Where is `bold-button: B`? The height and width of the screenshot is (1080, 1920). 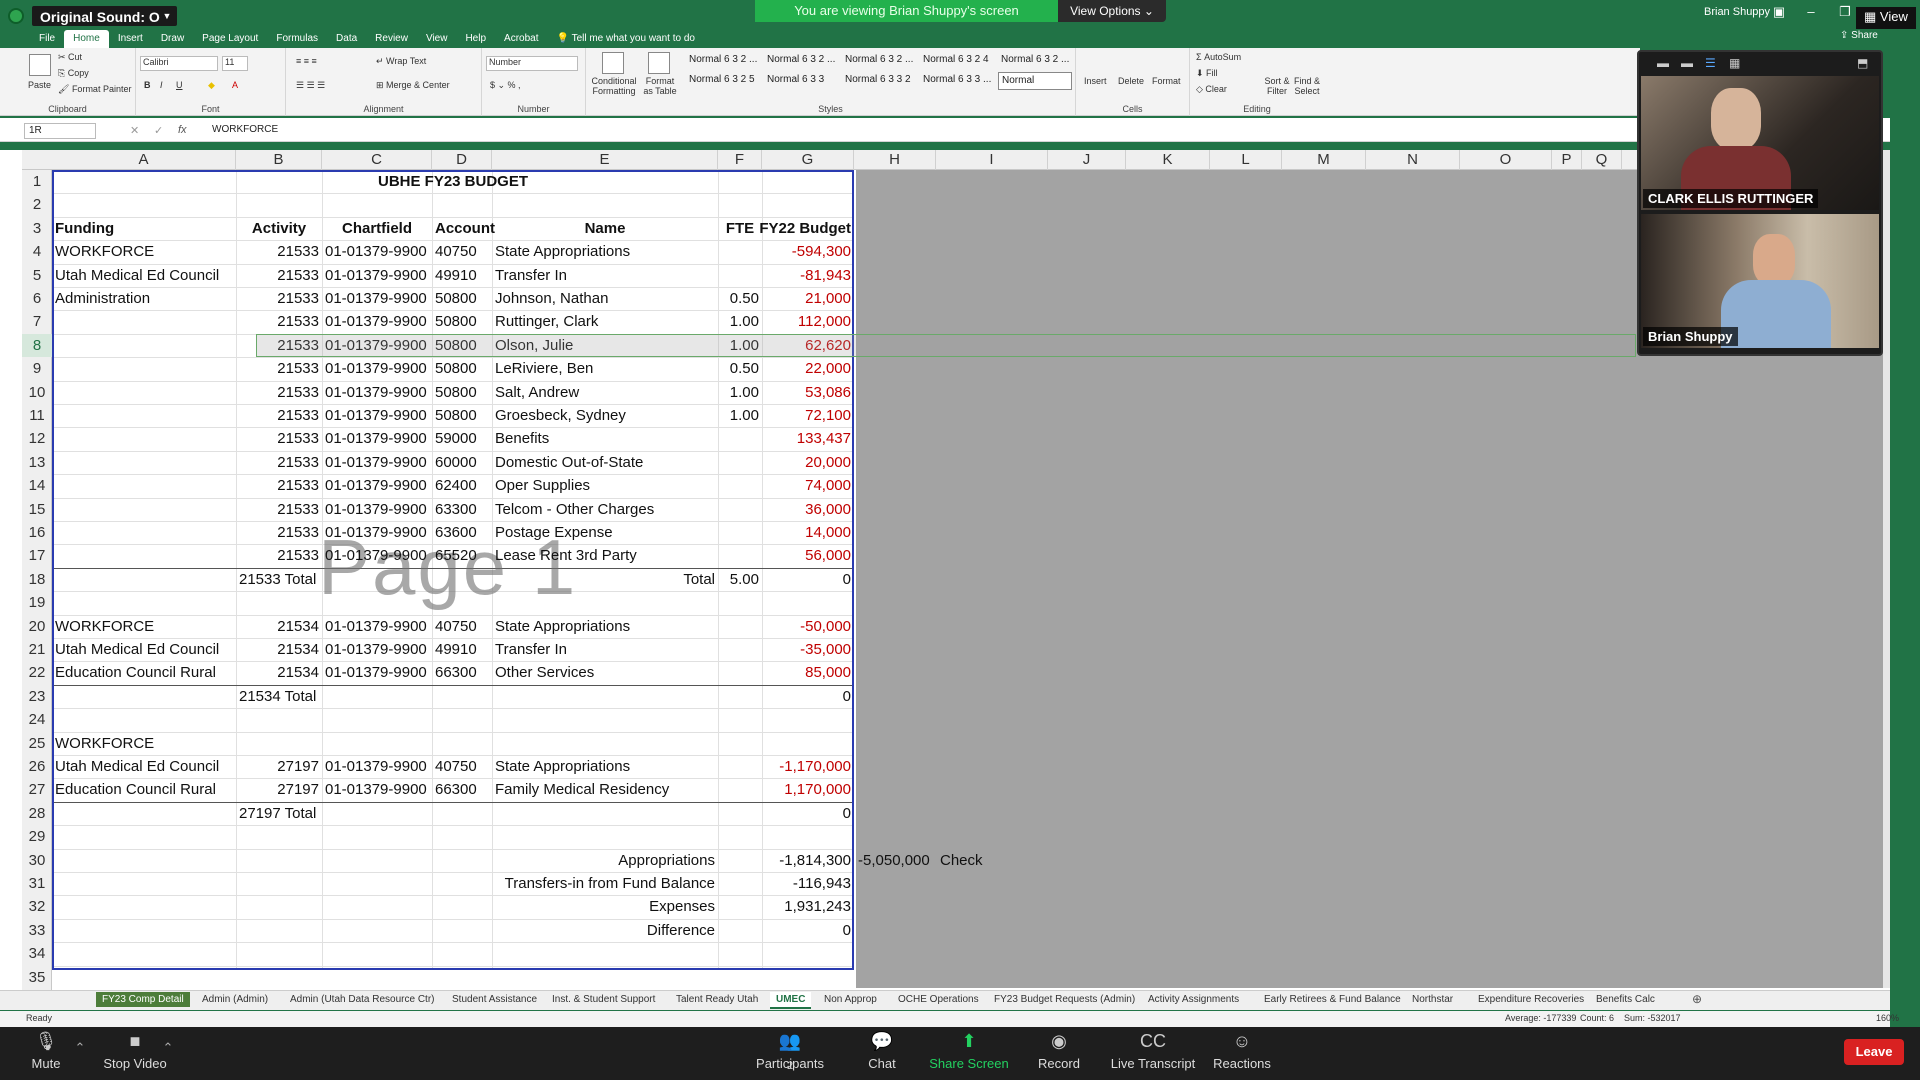 bold-button: B is located at coordinates (147, 85).